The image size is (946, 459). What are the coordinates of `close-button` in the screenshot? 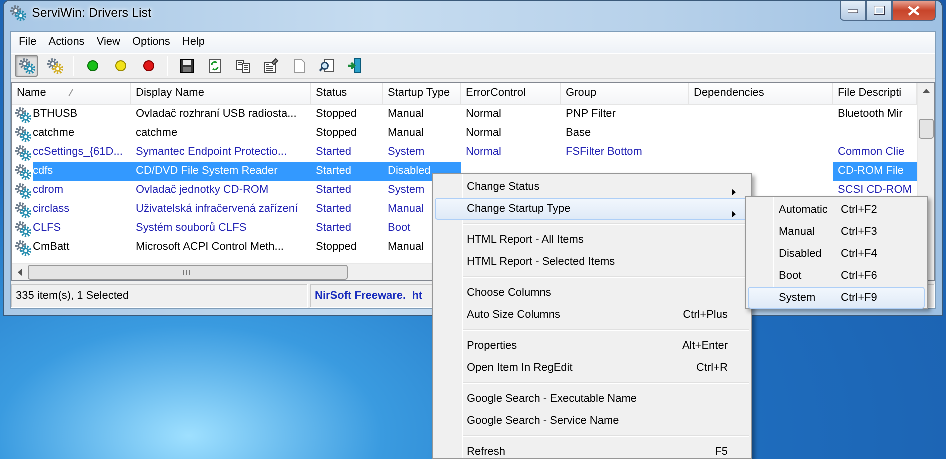 It's located at (914, 11).